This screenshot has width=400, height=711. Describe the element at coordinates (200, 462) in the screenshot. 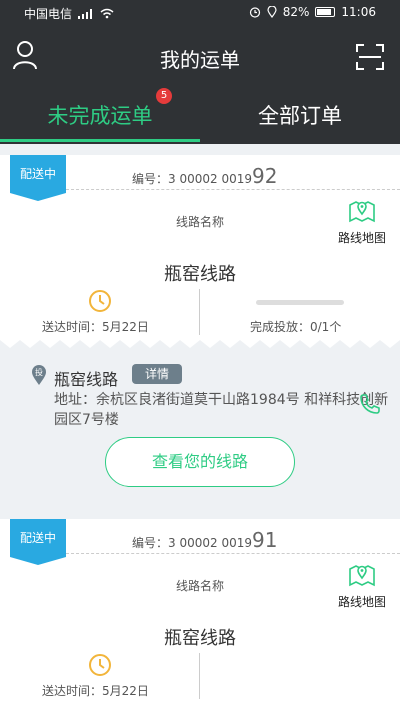

I see `view-route-button: 查看您的线路` at that location.